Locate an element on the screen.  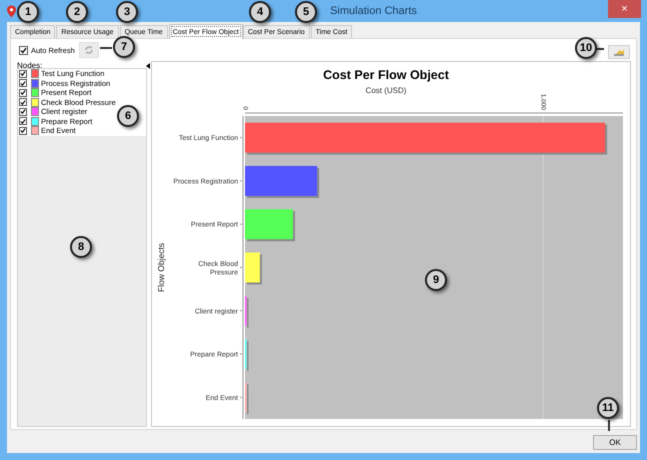
window-title: Simulation Charts is located at coordinates (373, 11).